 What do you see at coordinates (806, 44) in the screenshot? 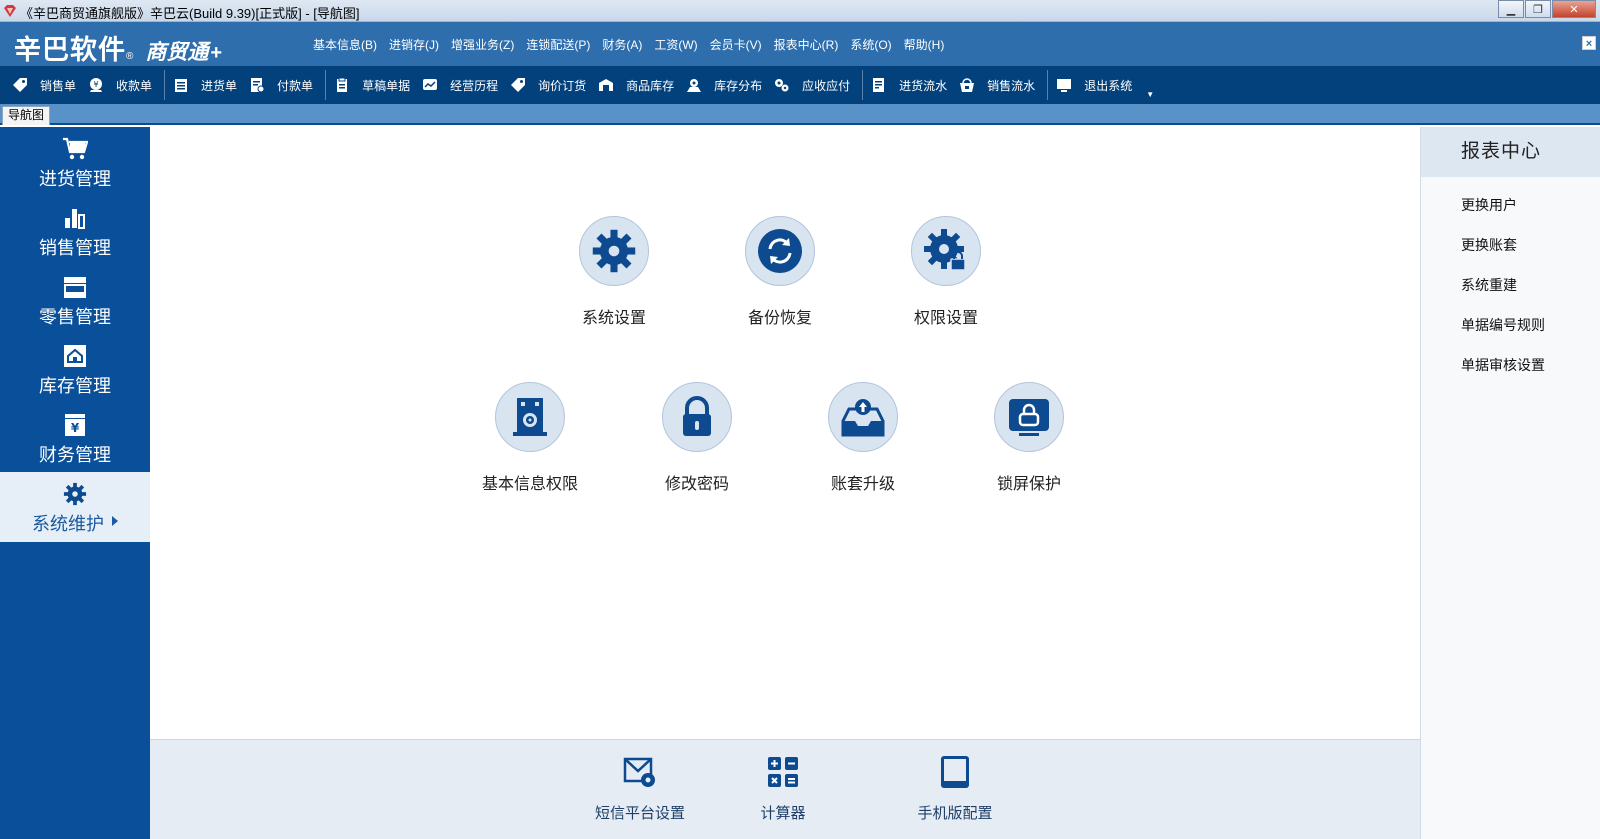
I see `menu-reports: 报表中心(R)` at bounding box center [806, 44].